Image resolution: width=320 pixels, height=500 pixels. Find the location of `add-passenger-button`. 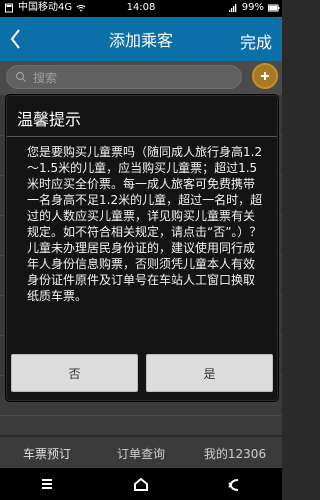

add-passenger-button is located at coordinates (265, 76).